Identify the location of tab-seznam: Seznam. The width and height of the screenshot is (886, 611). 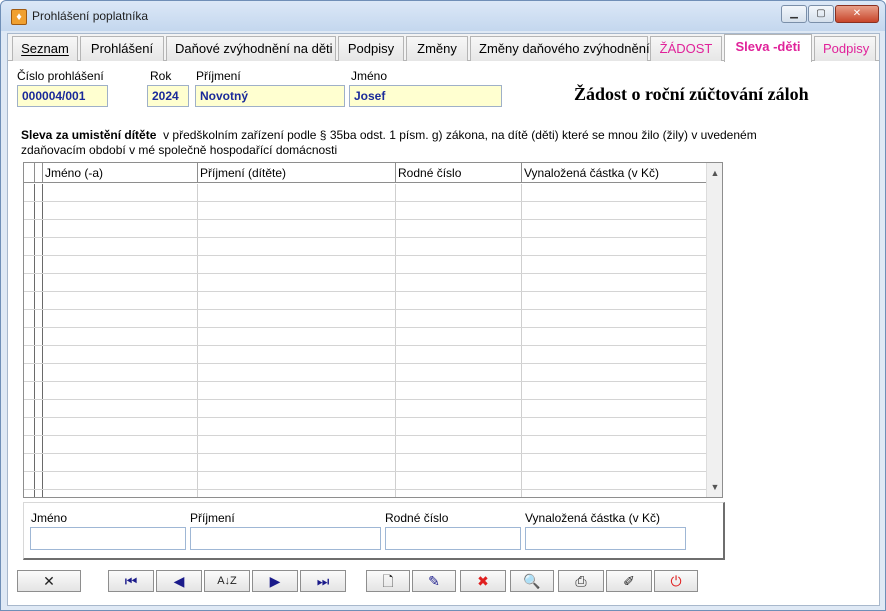
(45, 48).